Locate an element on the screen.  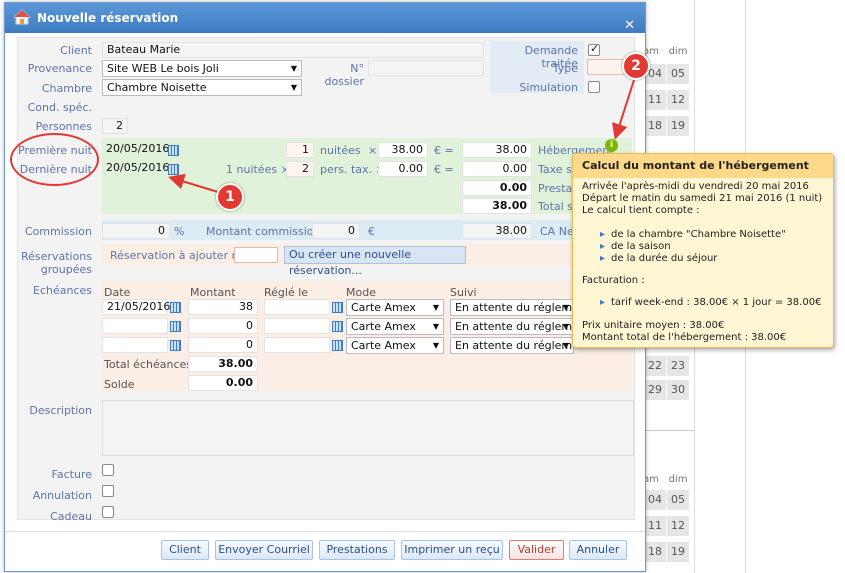
facture-checkbox is located at coordinates (108, 470).